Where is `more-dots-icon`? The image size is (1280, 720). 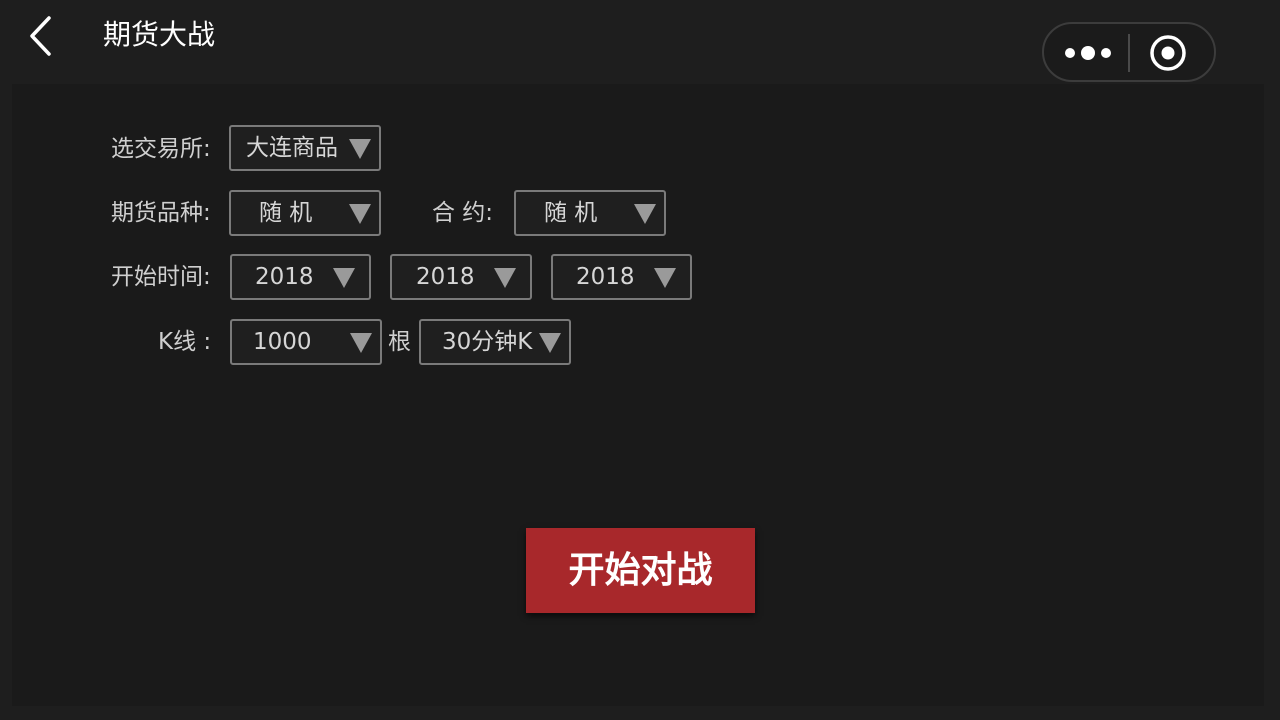
more-dots-icon is located at coordinates (1088, 53).